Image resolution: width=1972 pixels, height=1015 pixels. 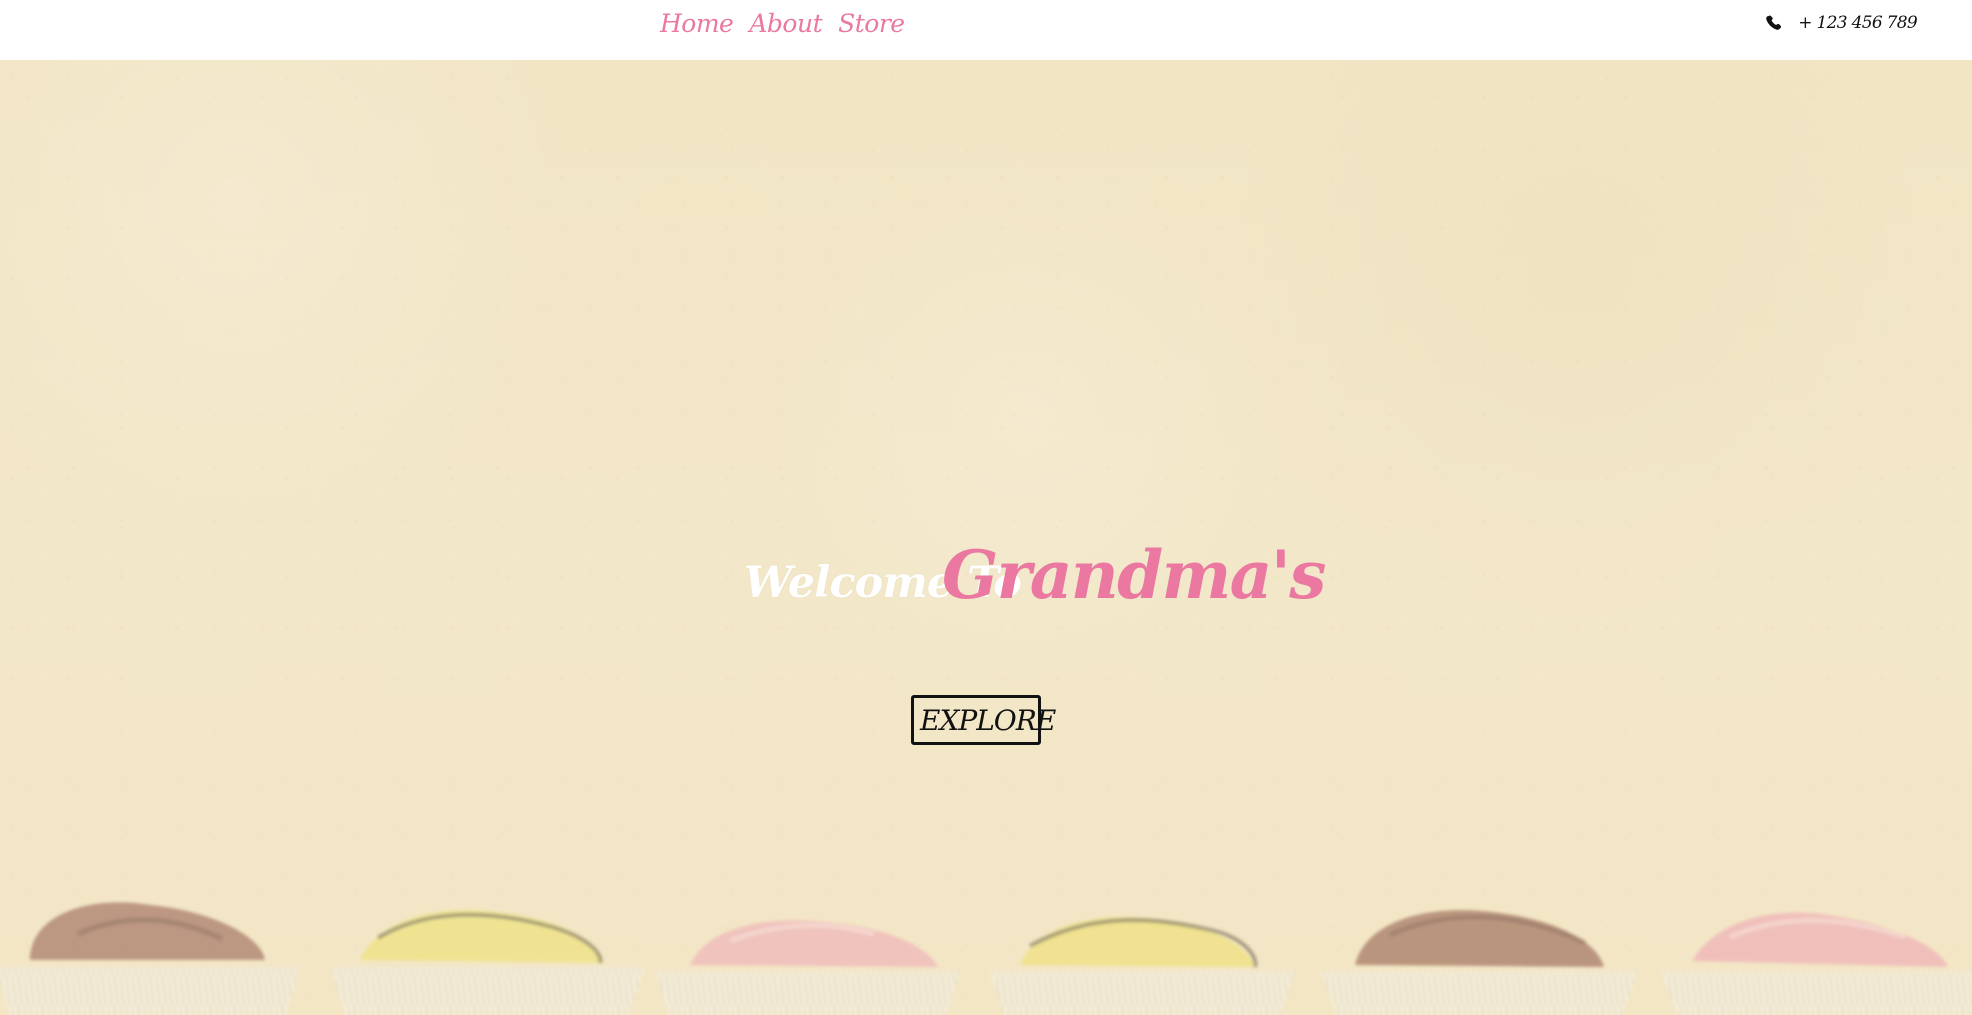 I want to click on top-navigation-bar: Home About Store + 123 456 789, so click(x=986, y=30).